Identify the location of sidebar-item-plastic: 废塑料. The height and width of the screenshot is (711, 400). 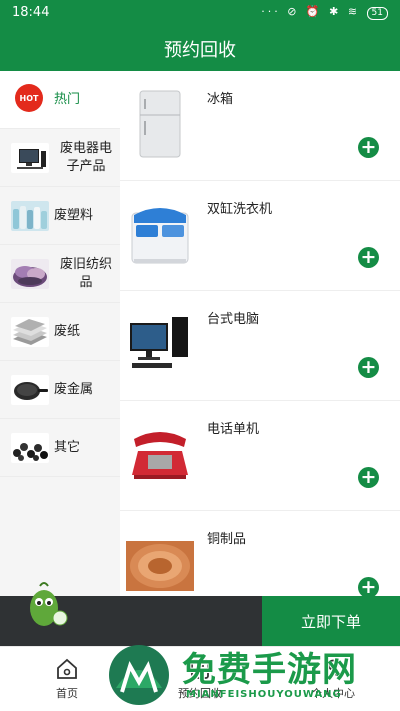
(60, 216).